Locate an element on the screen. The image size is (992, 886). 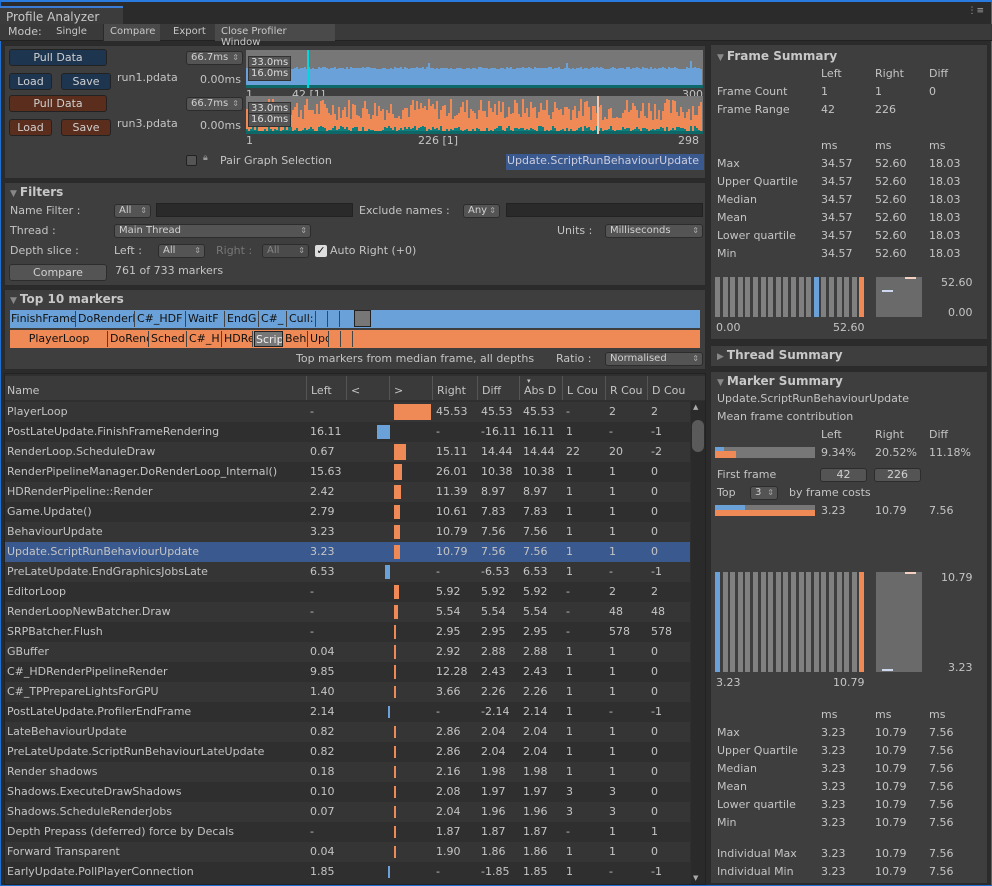
name-filter-mode-dropdown: All is located at coordinates (132, 211).